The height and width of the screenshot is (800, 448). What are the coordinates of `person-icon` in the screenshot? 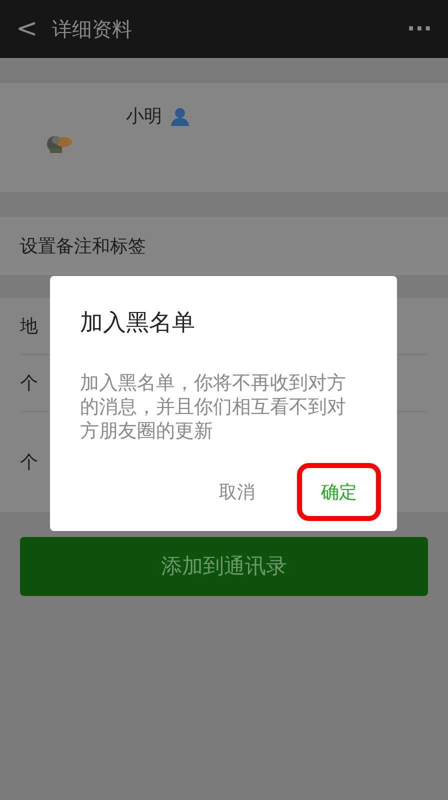 It's located at (180, 116).